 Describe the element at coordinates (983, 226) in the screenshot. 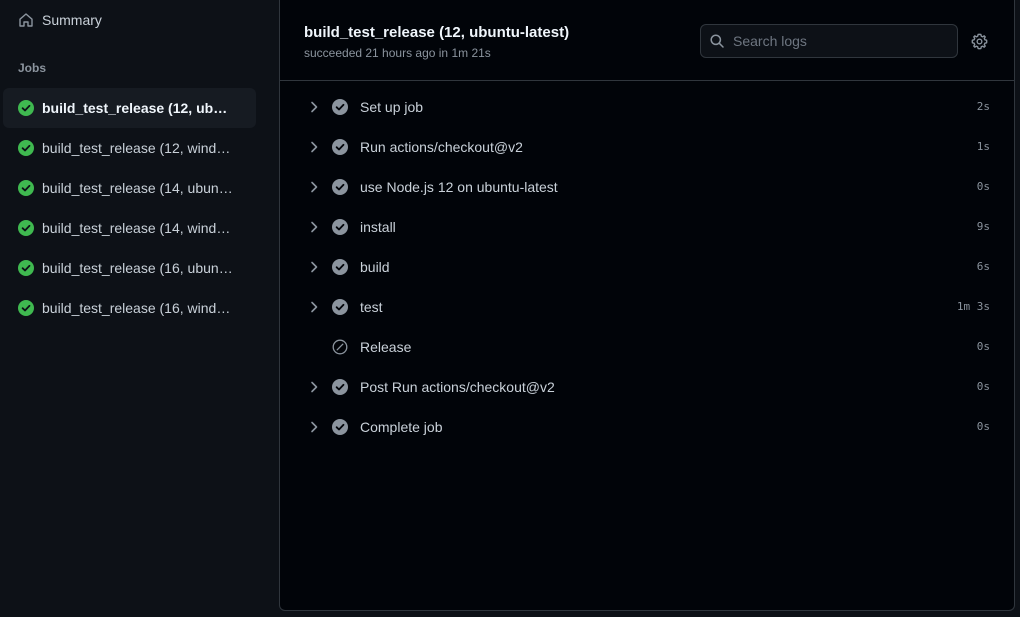

I see `step-duration: 9s` at that location.